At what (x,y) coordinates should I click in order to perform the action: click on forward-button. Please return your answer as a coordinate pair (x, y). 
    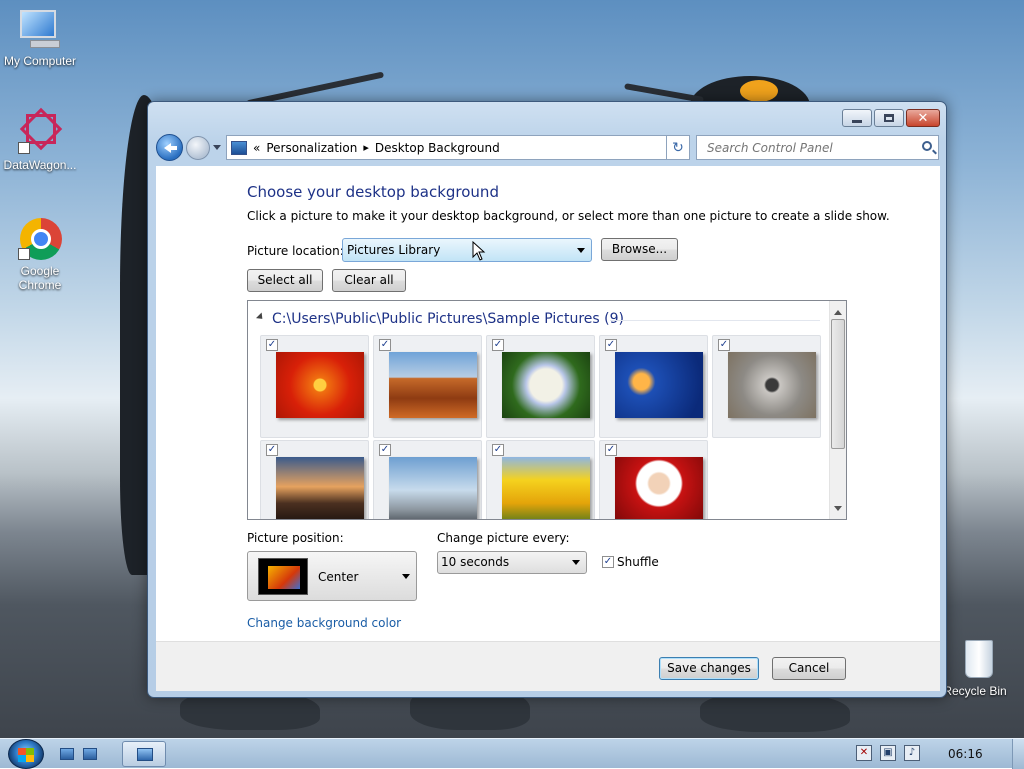
    Looking at the image, I should click on (198, 148).